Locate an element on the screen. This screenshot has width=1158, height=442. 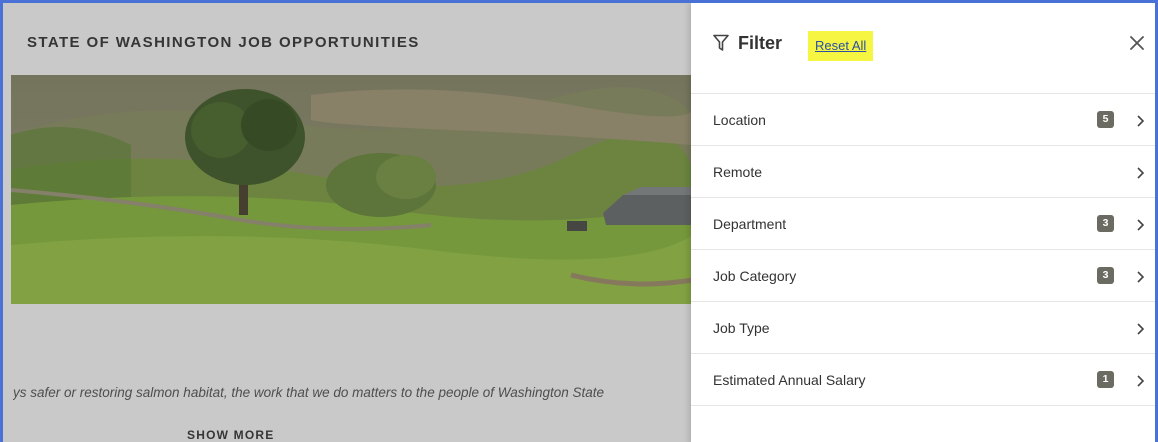
count-badge: 1 is located at coordinates (1105, 379).